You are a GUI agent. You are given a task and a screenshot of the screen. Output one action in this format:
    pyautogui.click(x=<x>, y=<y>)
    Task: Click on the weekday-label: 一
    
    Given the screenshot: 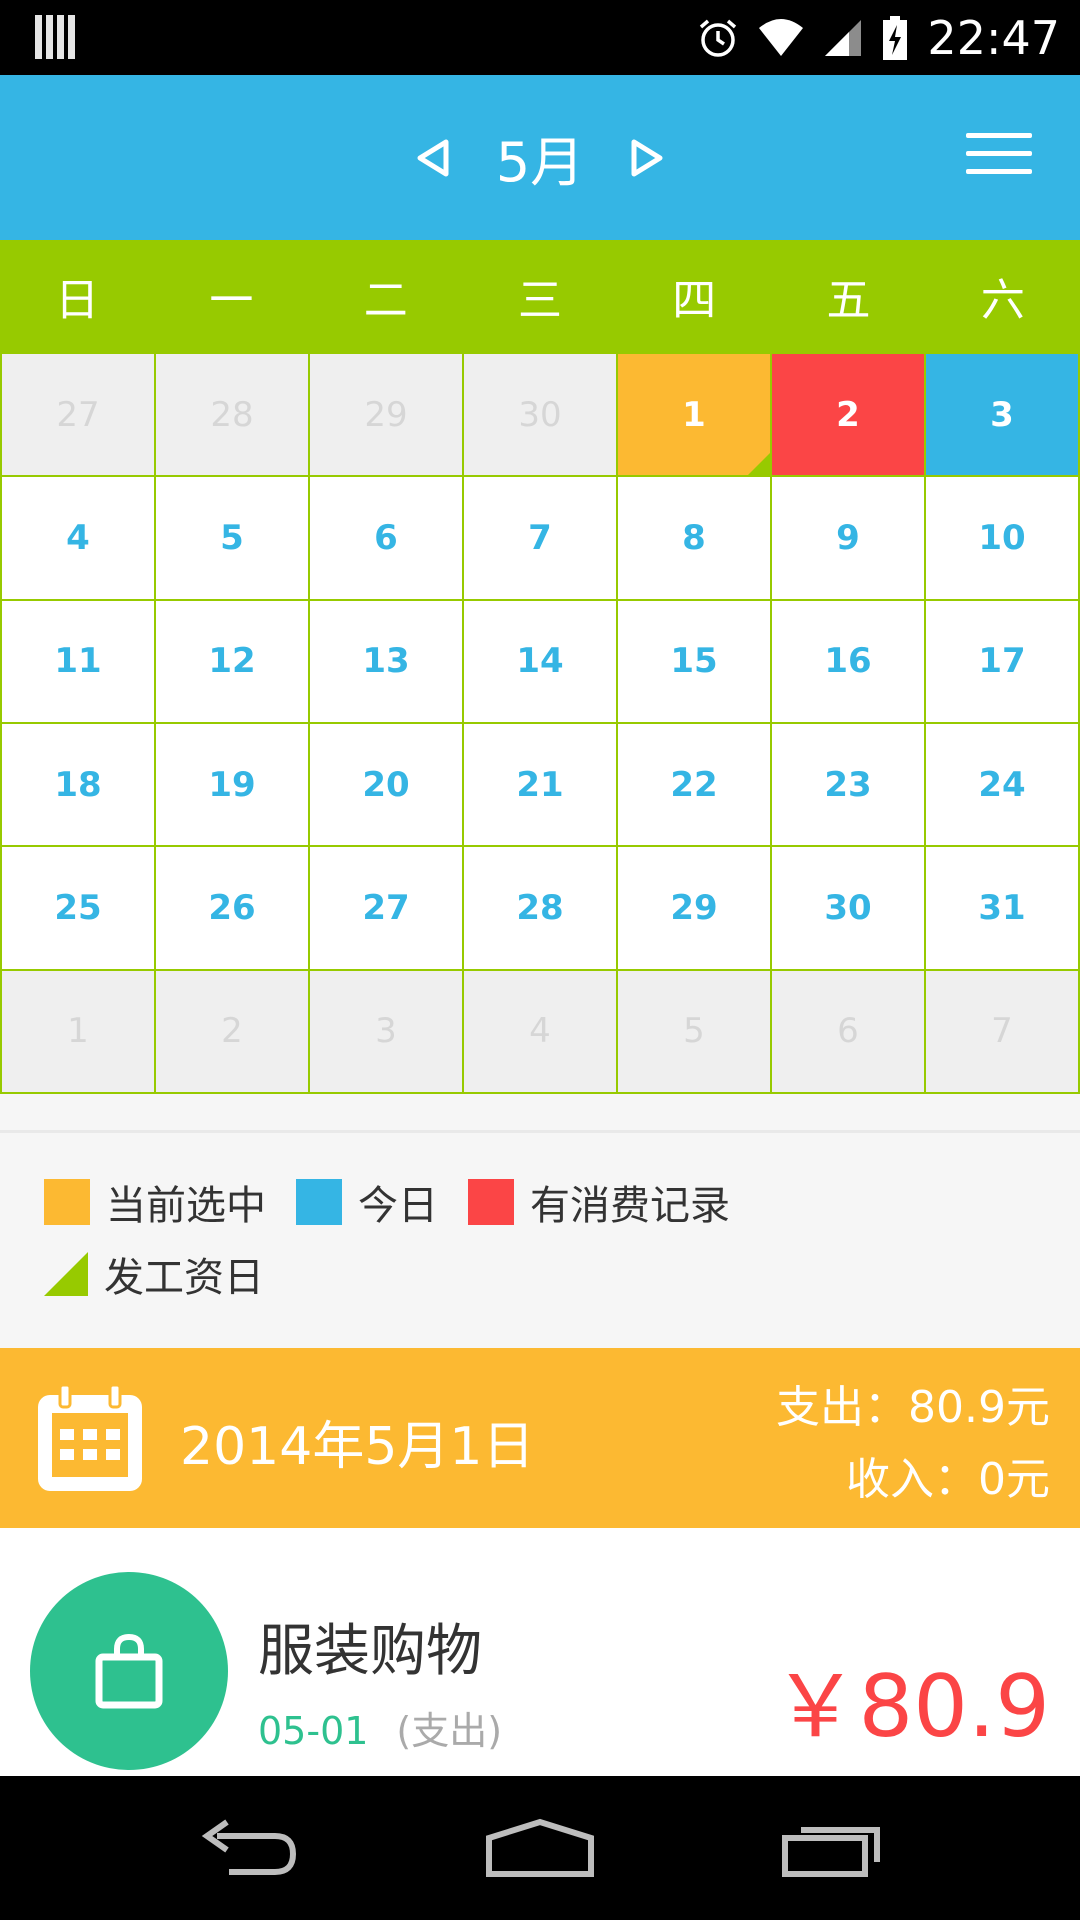 What is the action you would take?
    pyautogui.click(x=231, y=300)
    